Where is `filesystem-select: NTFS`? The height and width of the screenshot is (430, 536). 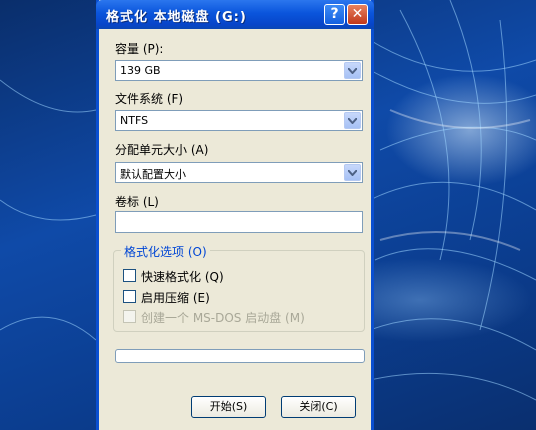 filesystem-select: NTFS is located at coordinates (239, 120).